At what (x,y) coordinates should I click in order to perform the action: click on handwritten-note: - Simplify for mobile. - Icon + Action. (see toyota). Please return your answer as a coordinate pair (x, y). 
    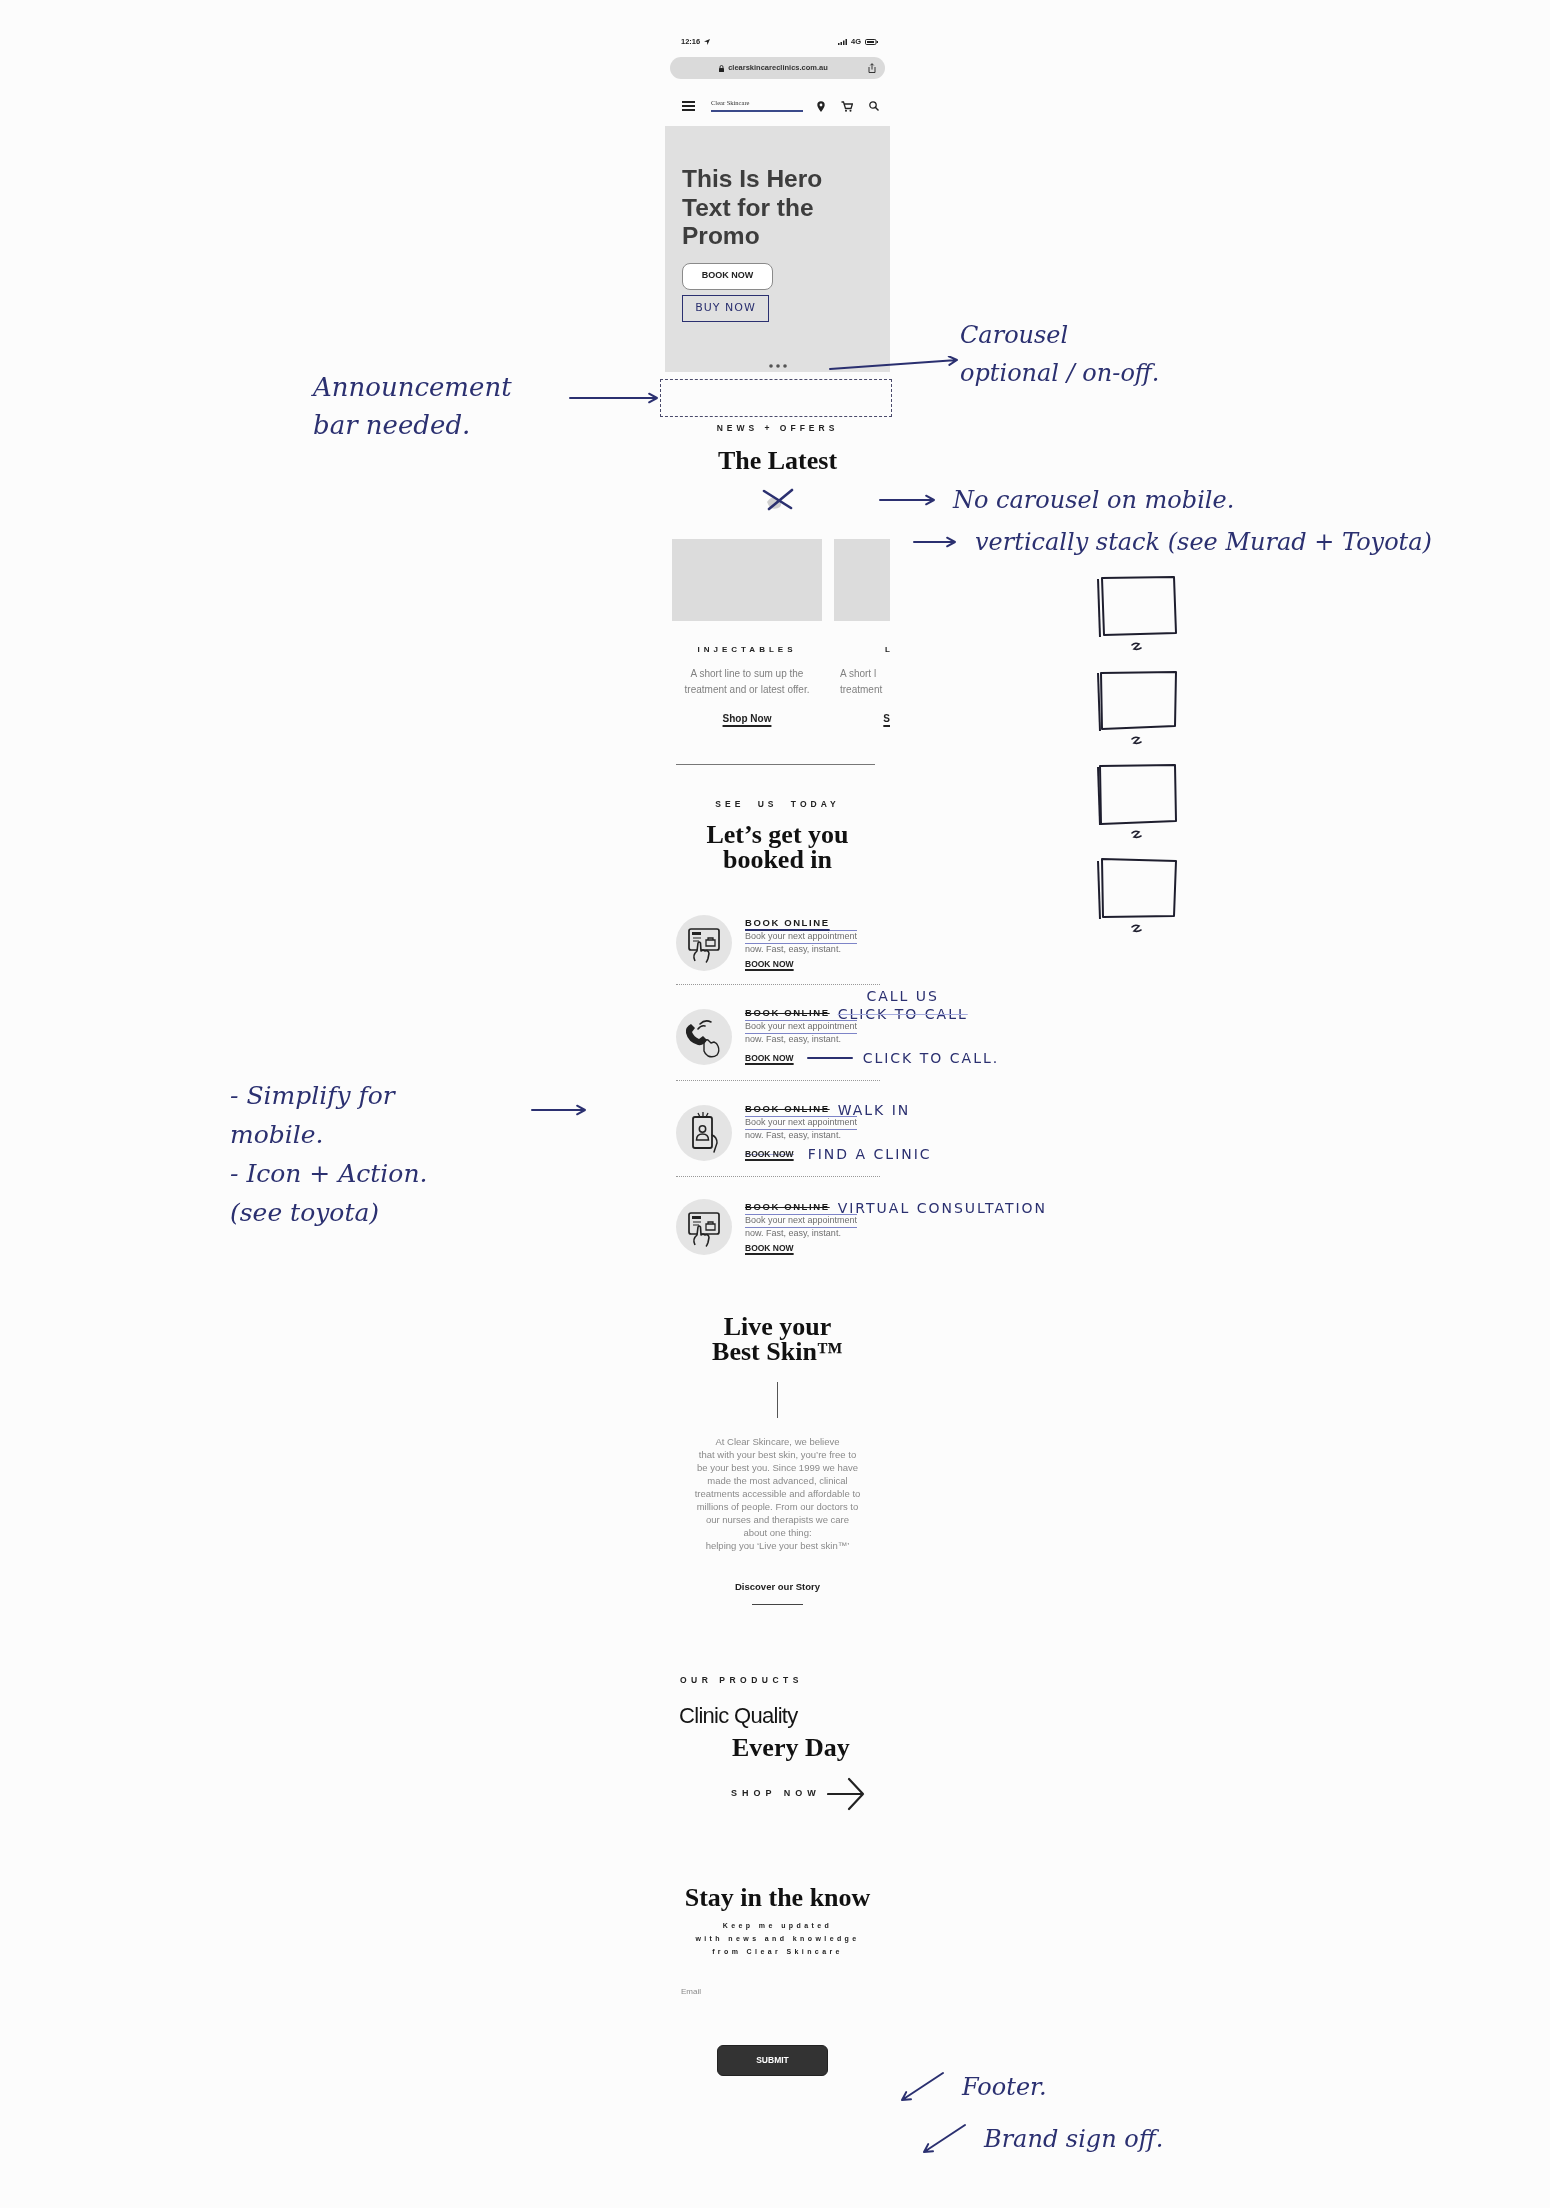
    Looking at the image, I should click on (329, 1154).